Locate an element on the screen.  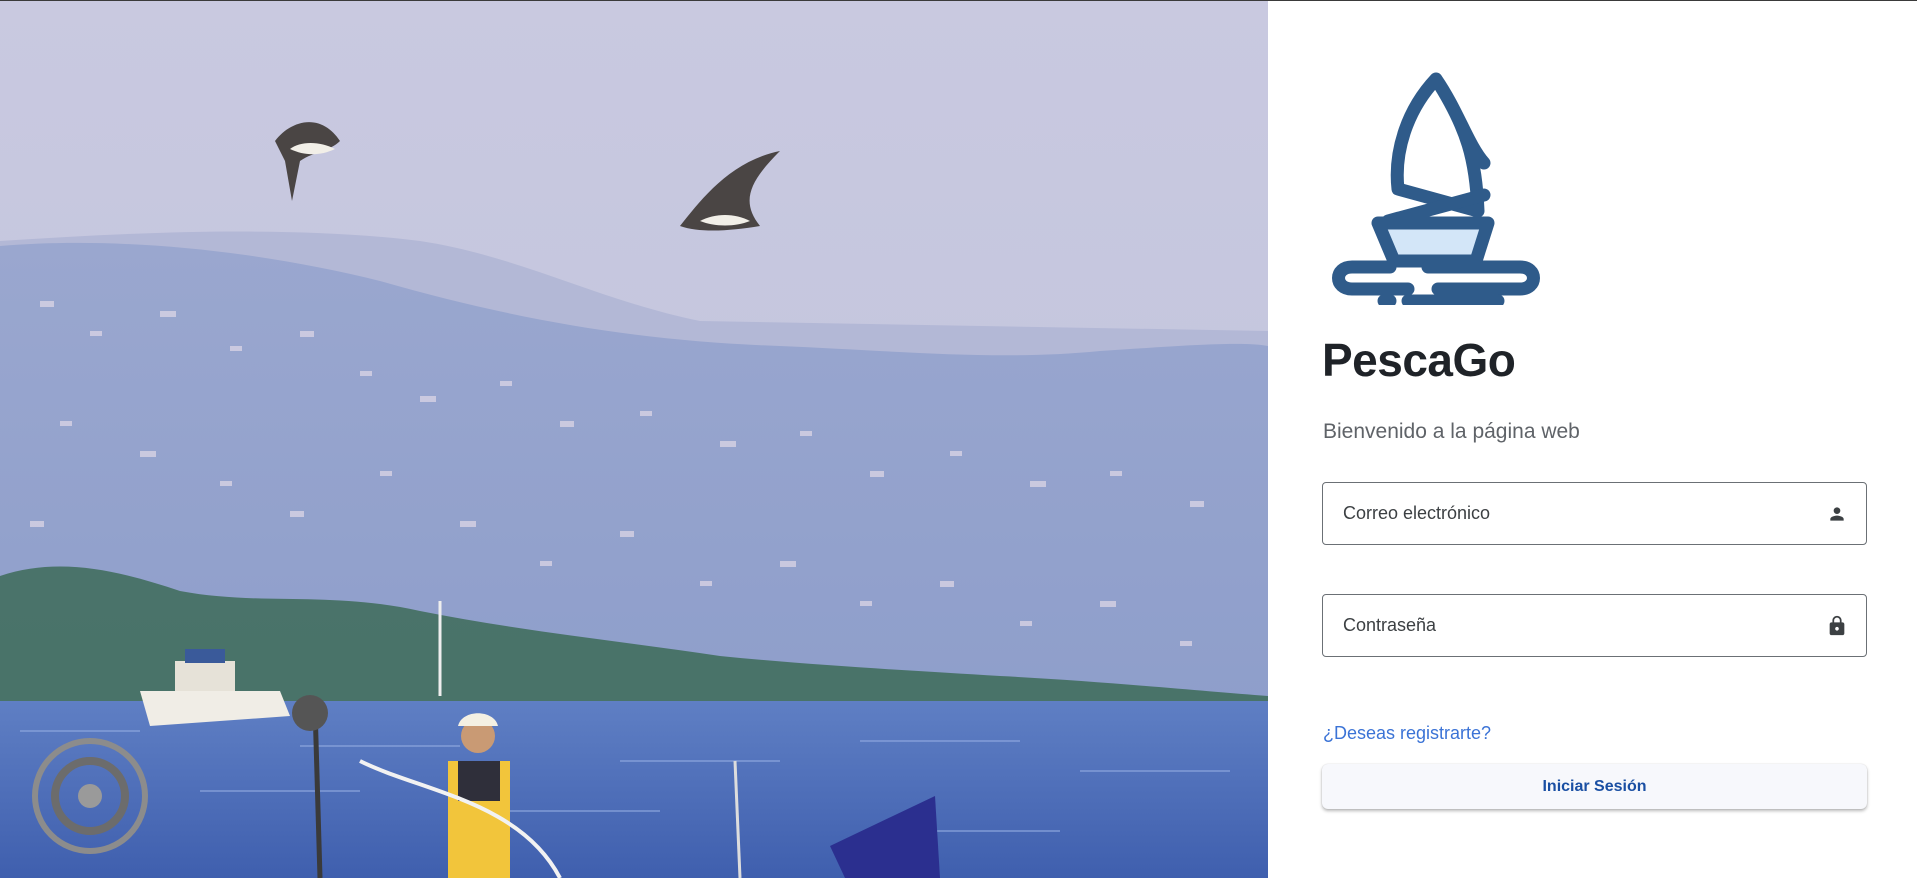
person-icon is located at coordinates (1837, 514).